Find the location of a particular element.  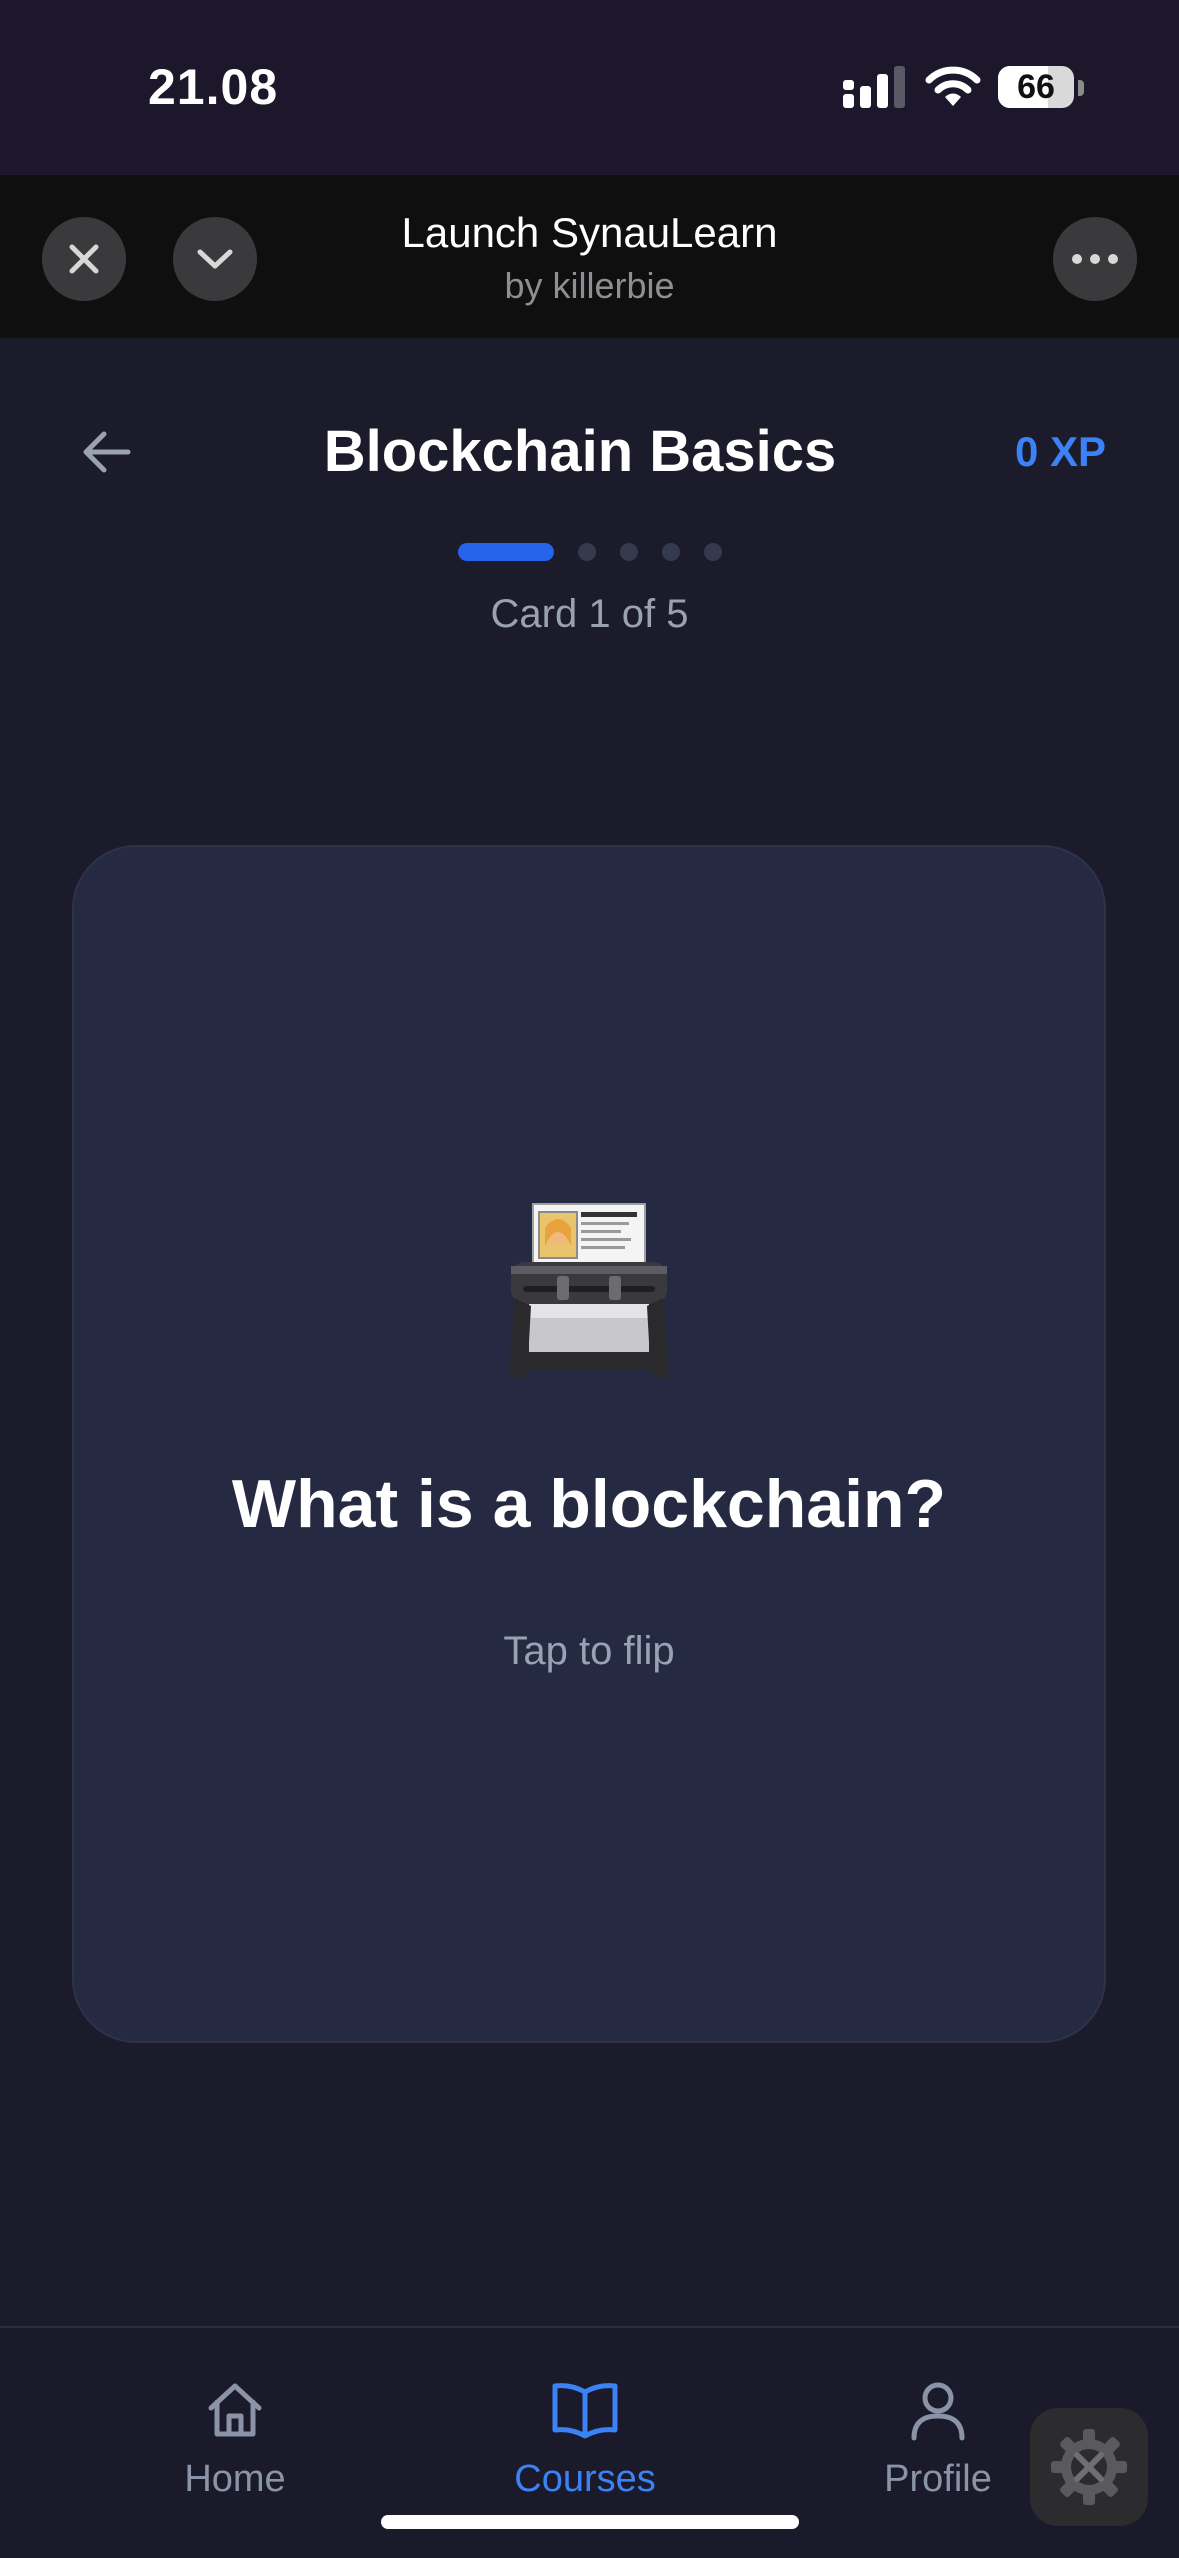

nav-item-courses: Courses is located at coordinates (585, 2439).